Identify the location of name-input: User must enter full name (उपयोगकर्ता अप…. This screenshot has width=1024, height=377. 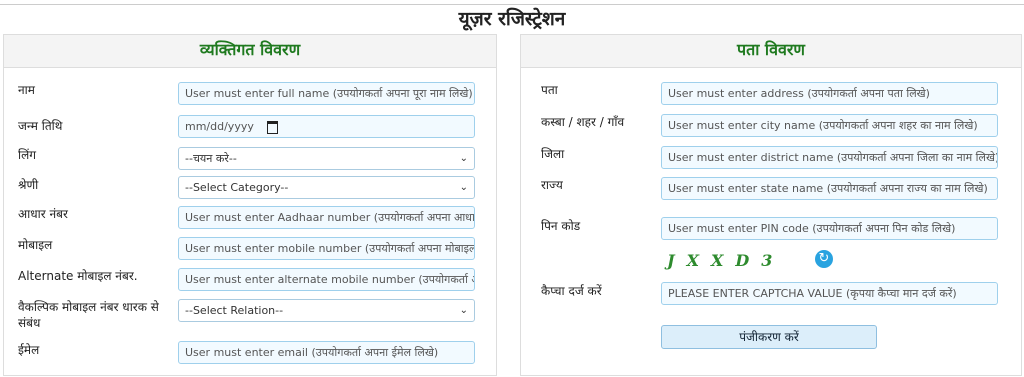
(326, 93).